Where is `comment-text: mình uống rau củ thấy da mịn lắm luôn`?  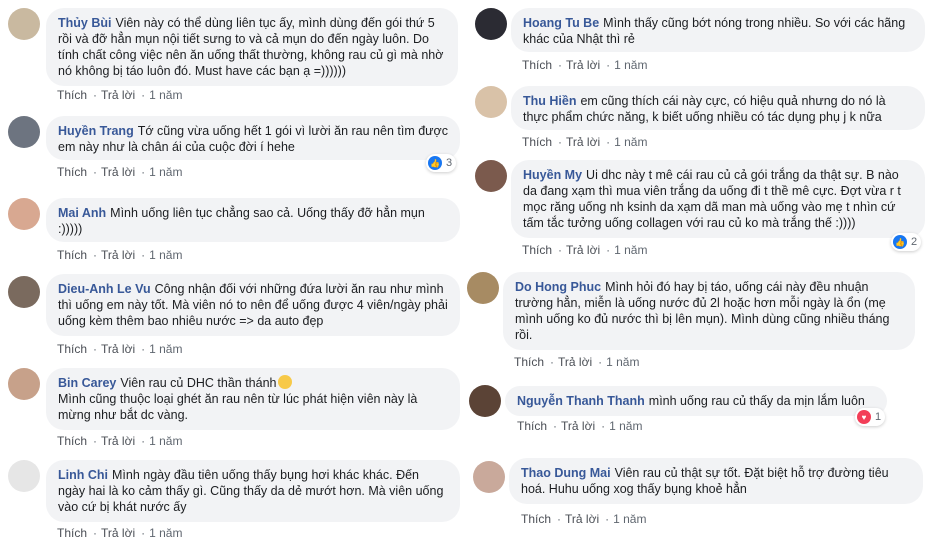
comment-text: mình uống rau củ thấy da mịn lắm luôn is located at coordinates (756, 401).